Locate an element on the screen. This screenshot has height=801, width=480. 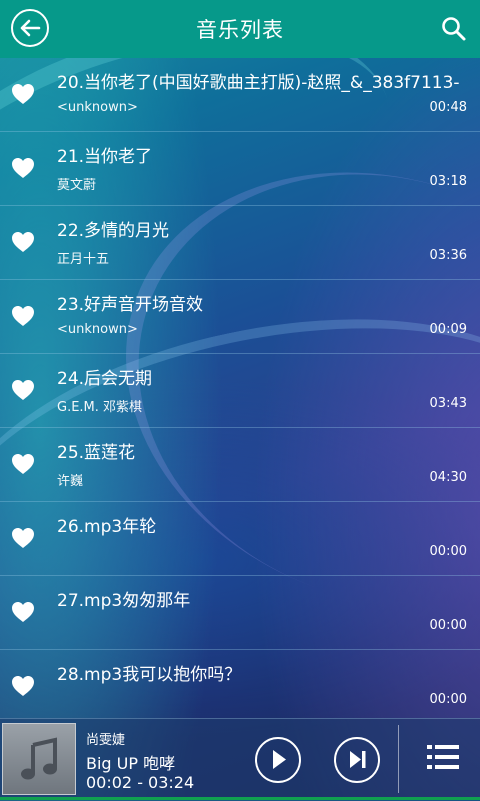
song-duration: 04:30 is located at coordinates (448, 477).